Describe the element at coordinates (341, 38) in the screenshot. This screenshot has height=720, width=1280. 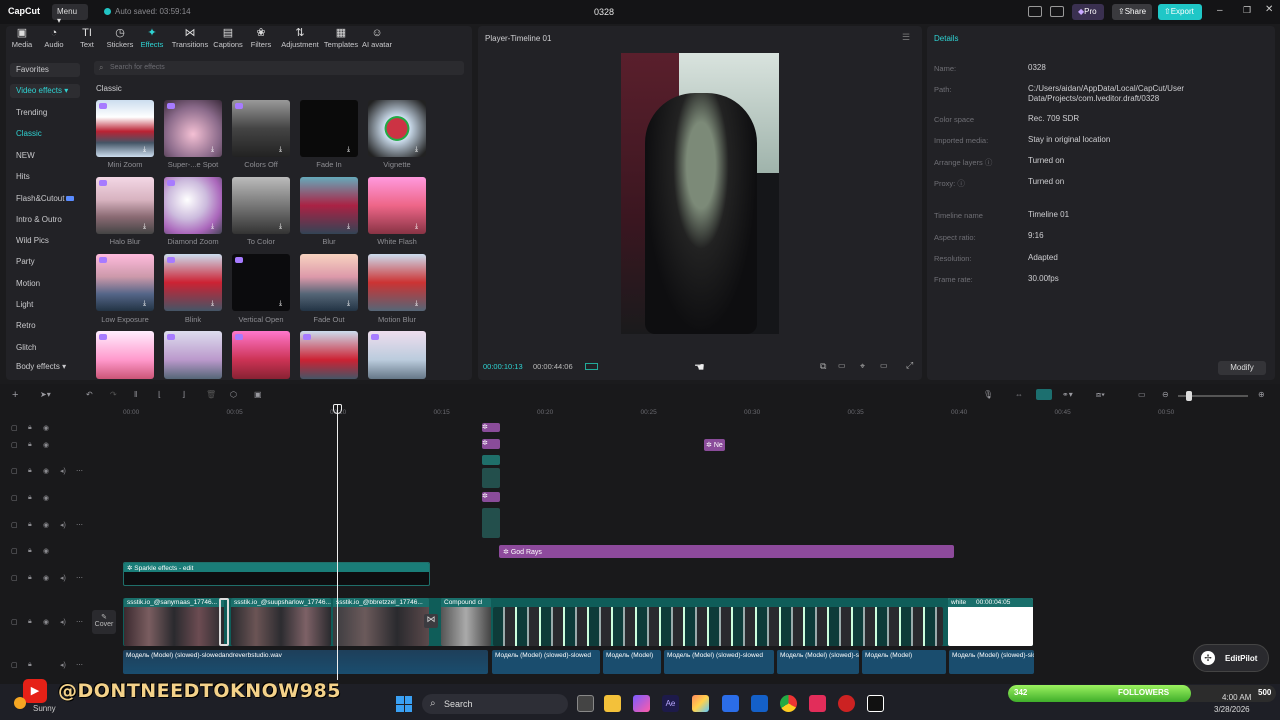
I see `tool-templates: ▦ Templates` at that location.